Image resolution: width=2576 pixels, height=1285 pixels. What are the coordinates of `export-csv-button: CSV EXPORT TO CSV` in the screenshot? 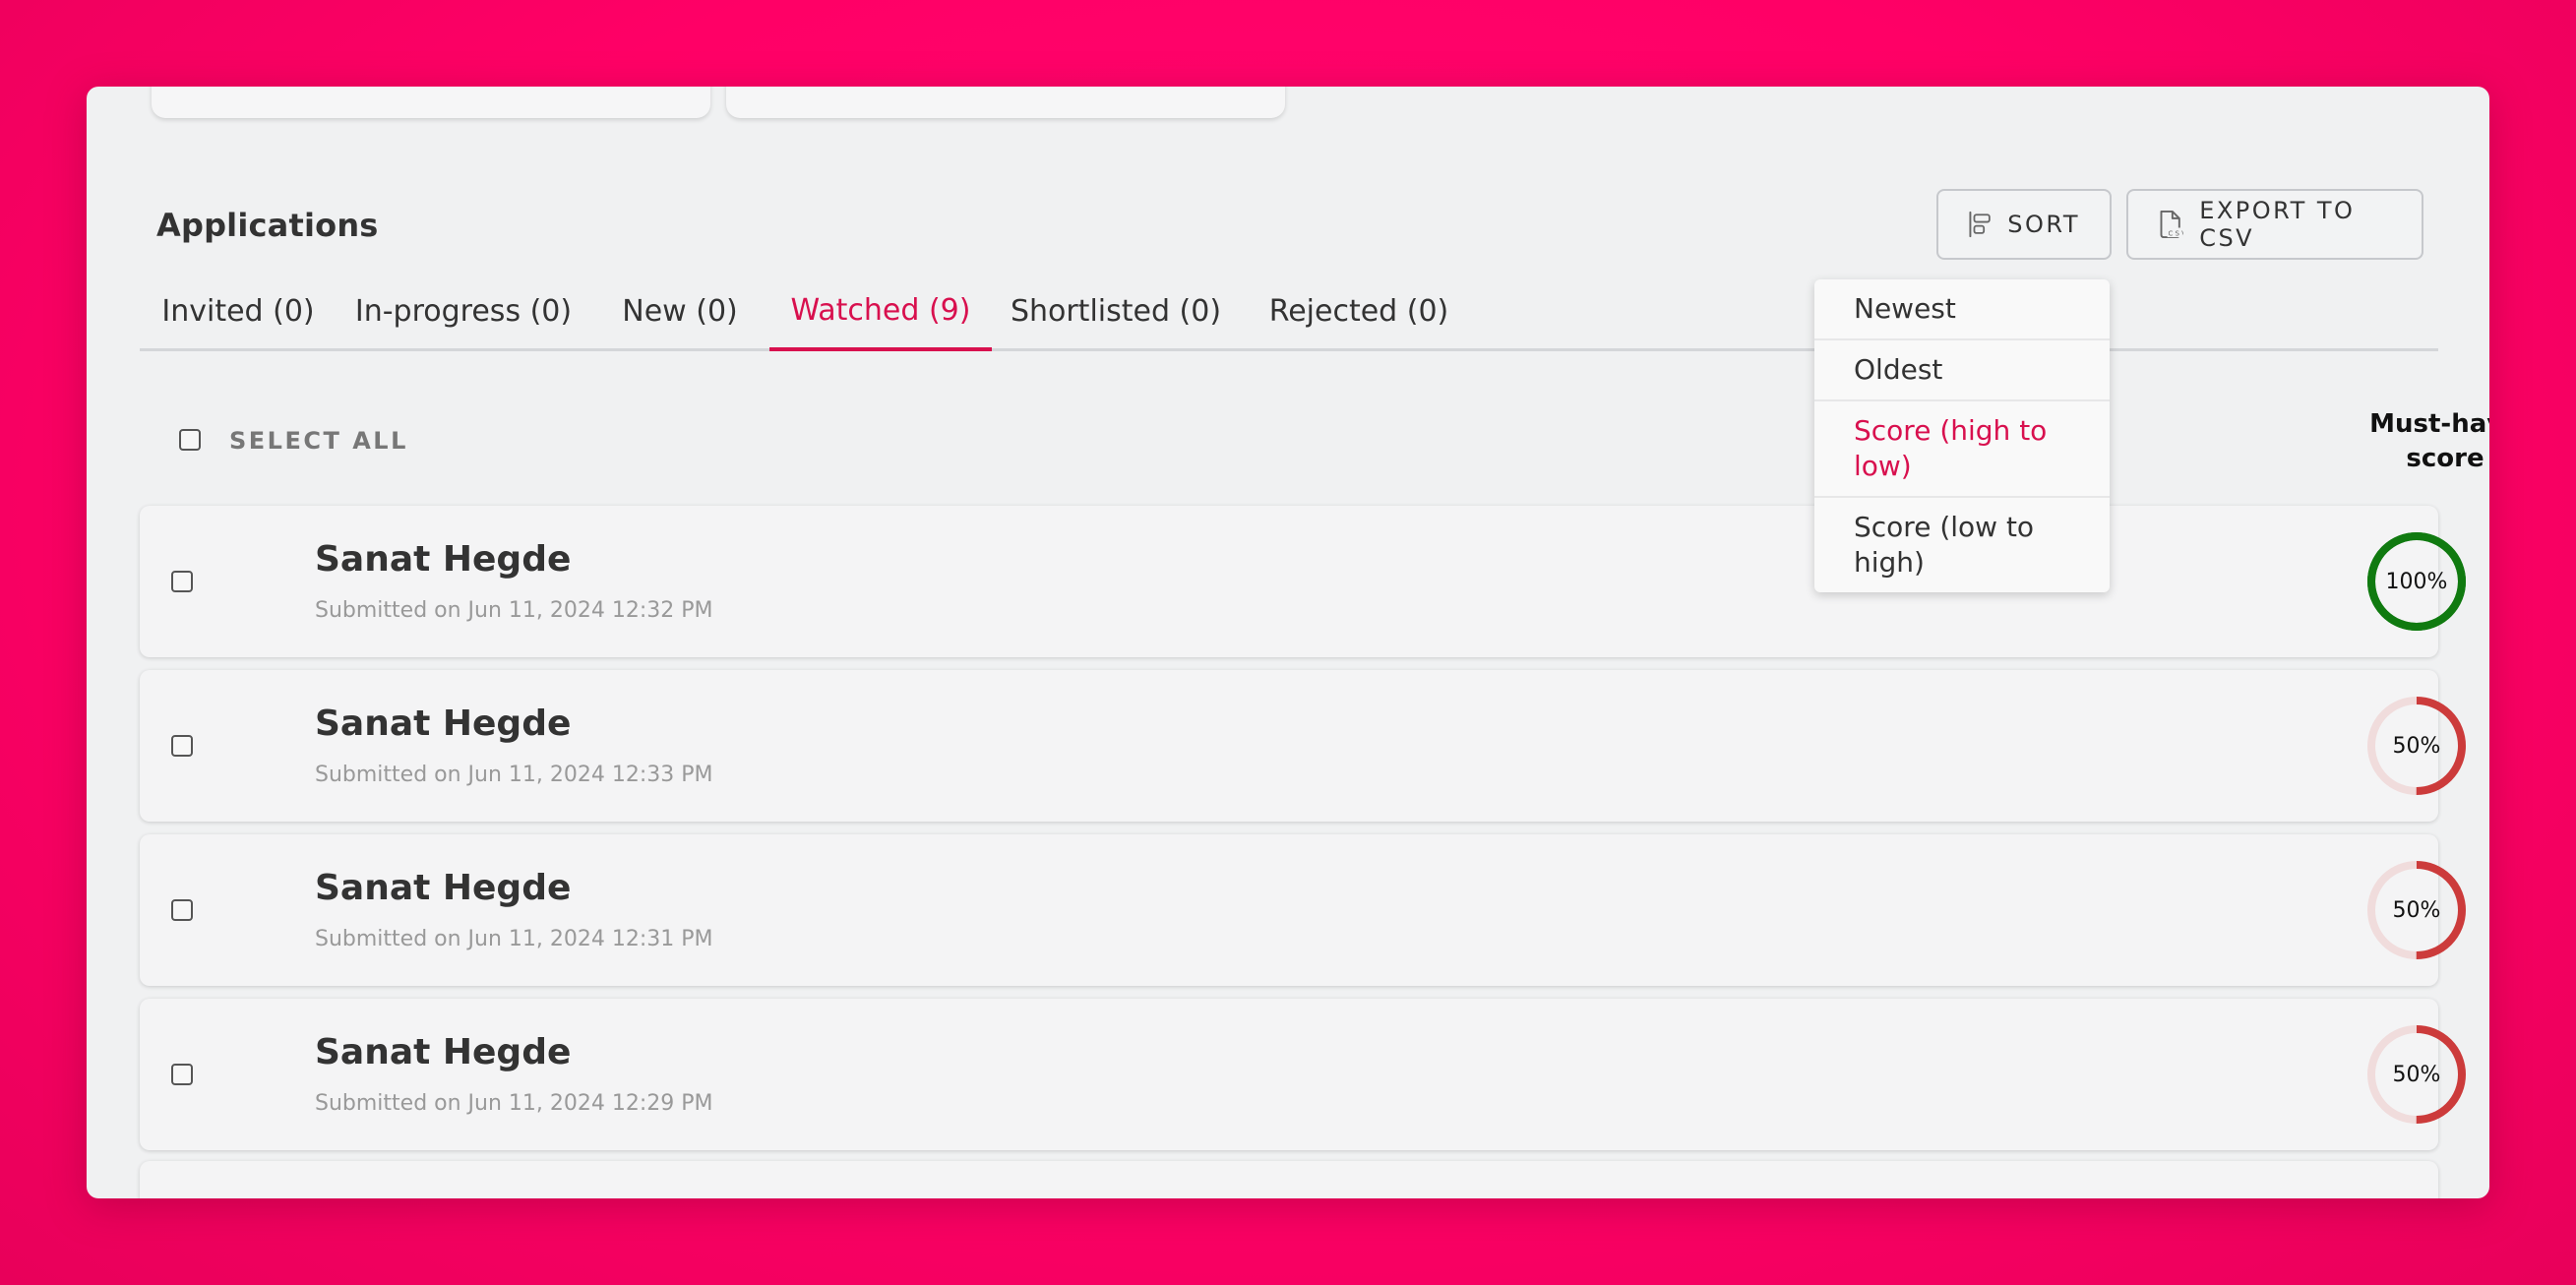 It's located at (2274, 224).